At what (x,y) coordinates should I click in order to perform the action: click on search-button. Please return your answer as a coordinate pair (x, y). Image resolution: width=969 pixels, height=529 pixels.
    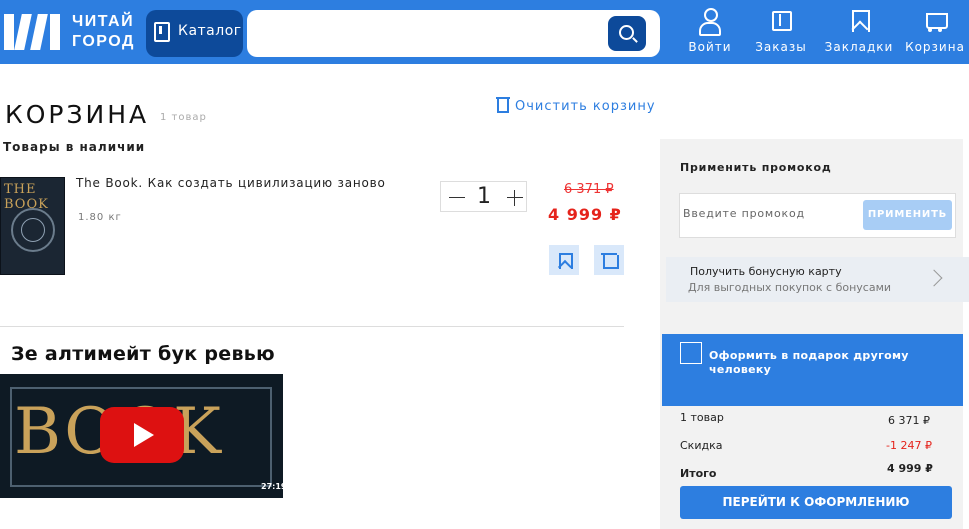
    Looking at the image, I should click on (627, 33).